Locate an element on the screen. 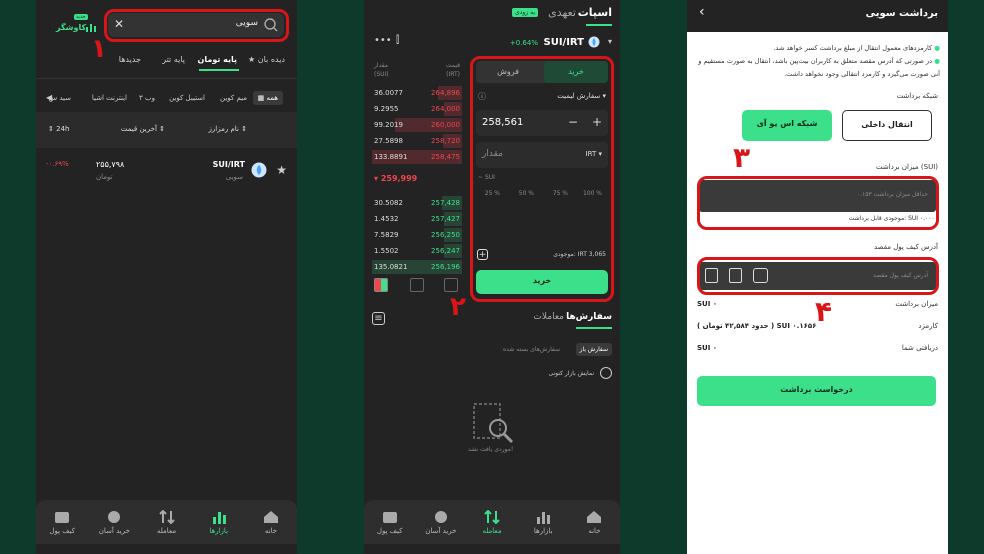  col-price-label: آخرین قیمت is located at coordinates (138, 129).